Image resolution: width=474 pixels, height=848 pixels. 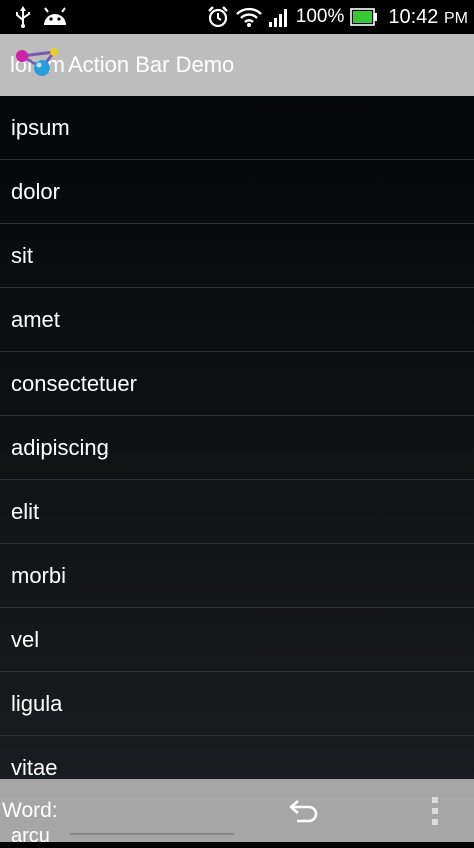 I want to click on app-molecule-icon, so click(x=39, y=65).